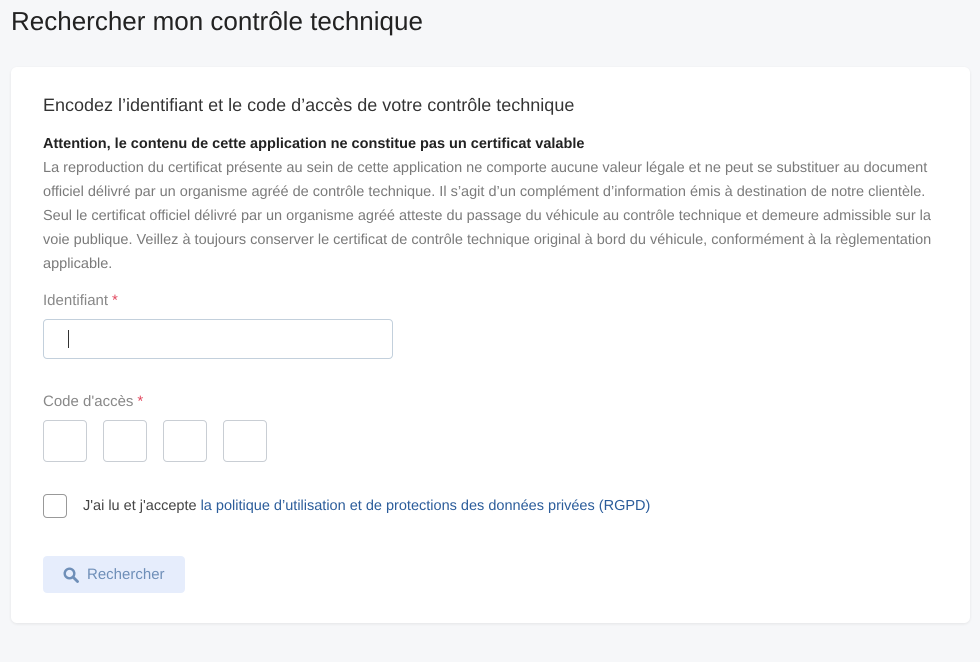 The width and height of the screenshot is (980, 662). I want to click on page-title: Rechercher mon contrôle technique, so click(217, 21).